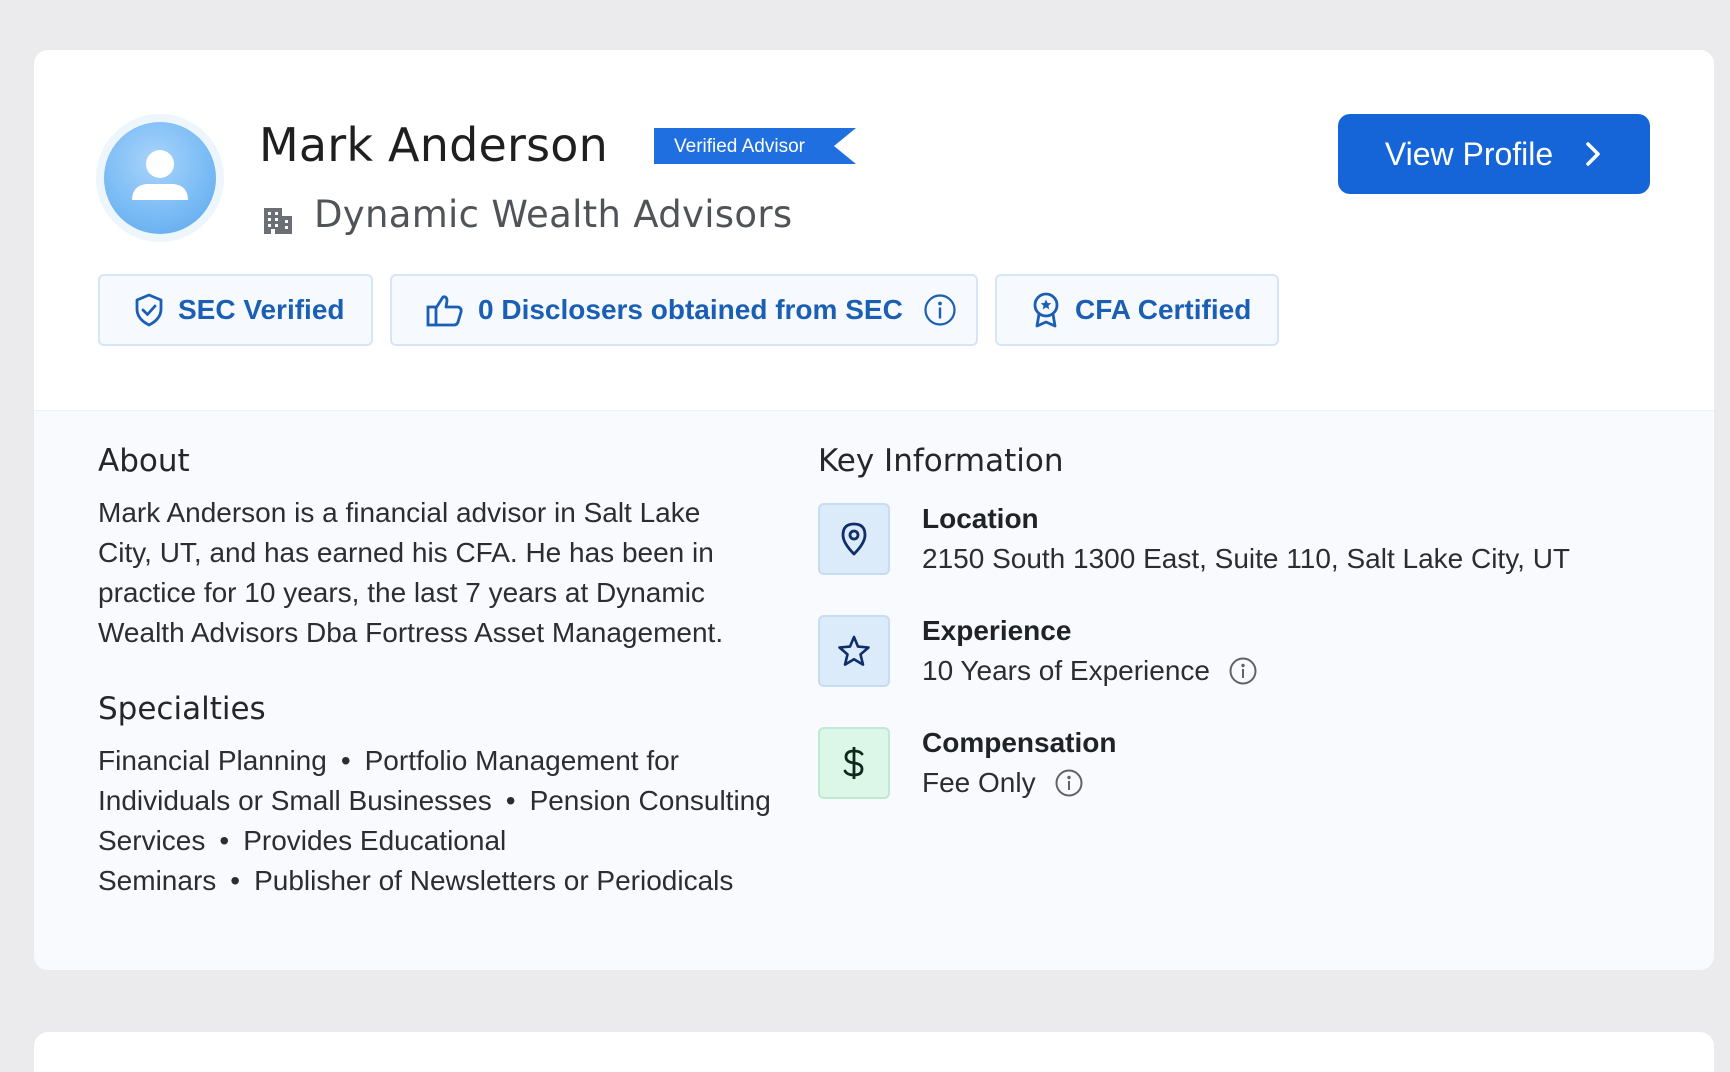  What do you see at coordinates (277, 221) in the screenshot?
I see `building-icon` at bounding box center [277, 221].